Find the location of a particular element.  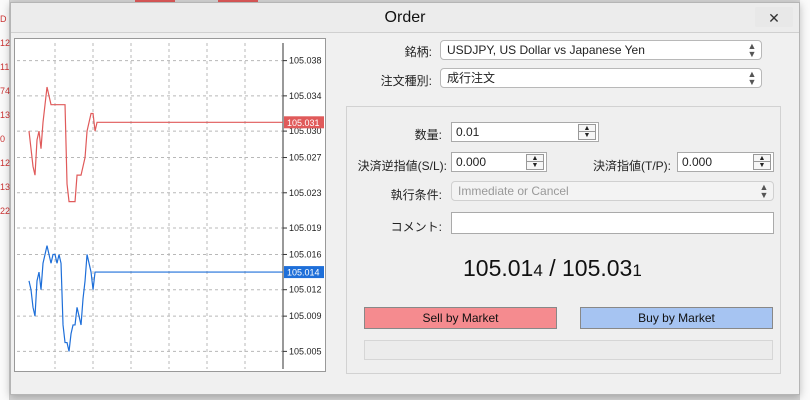

bid-price-tag-label: 105.014 is located at coordinates (303, 273).